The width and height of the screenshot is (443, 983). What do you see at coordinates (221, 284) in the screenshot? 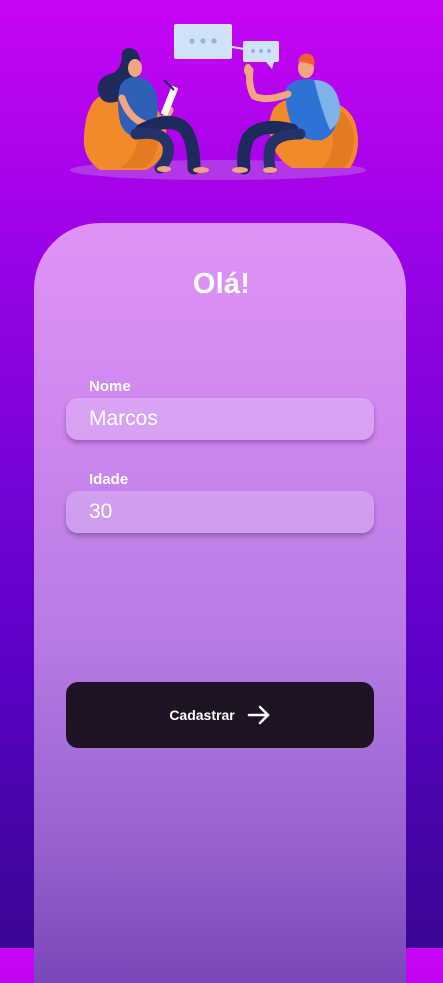
I see `page-title: Olá!` at bounding box center [221, 284].